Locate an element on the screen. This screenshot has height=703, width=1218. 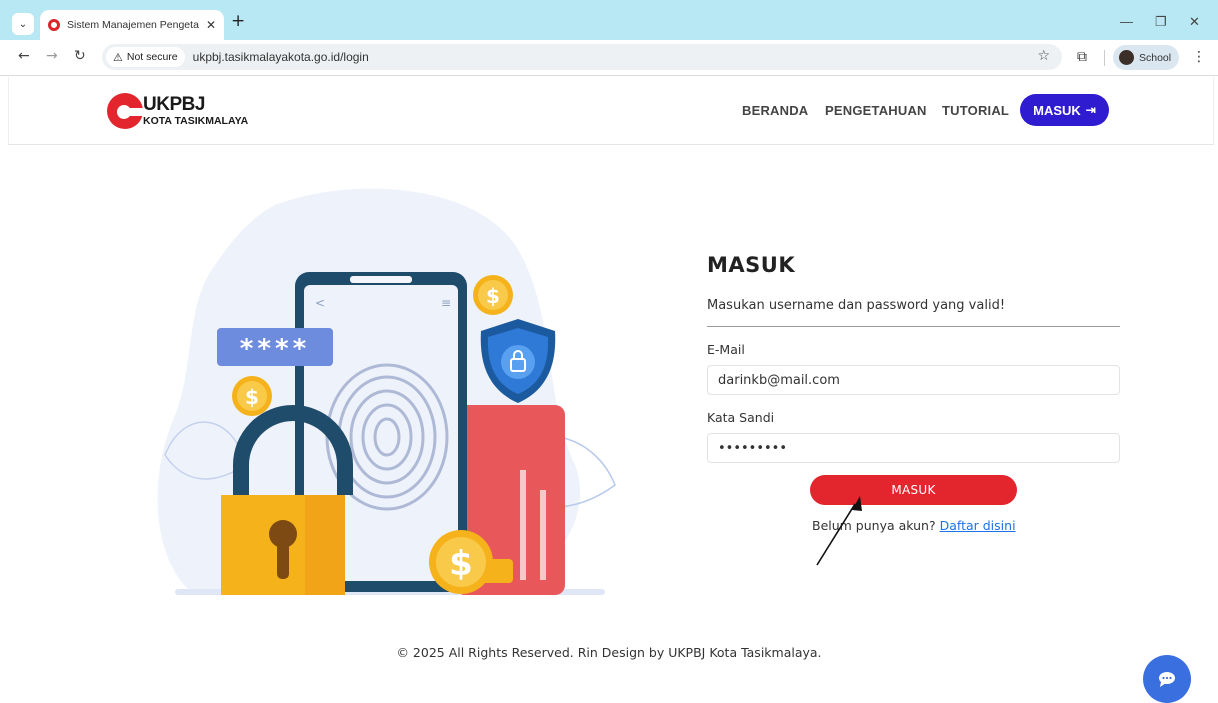
form-divider is located at coordinates (913, 326).